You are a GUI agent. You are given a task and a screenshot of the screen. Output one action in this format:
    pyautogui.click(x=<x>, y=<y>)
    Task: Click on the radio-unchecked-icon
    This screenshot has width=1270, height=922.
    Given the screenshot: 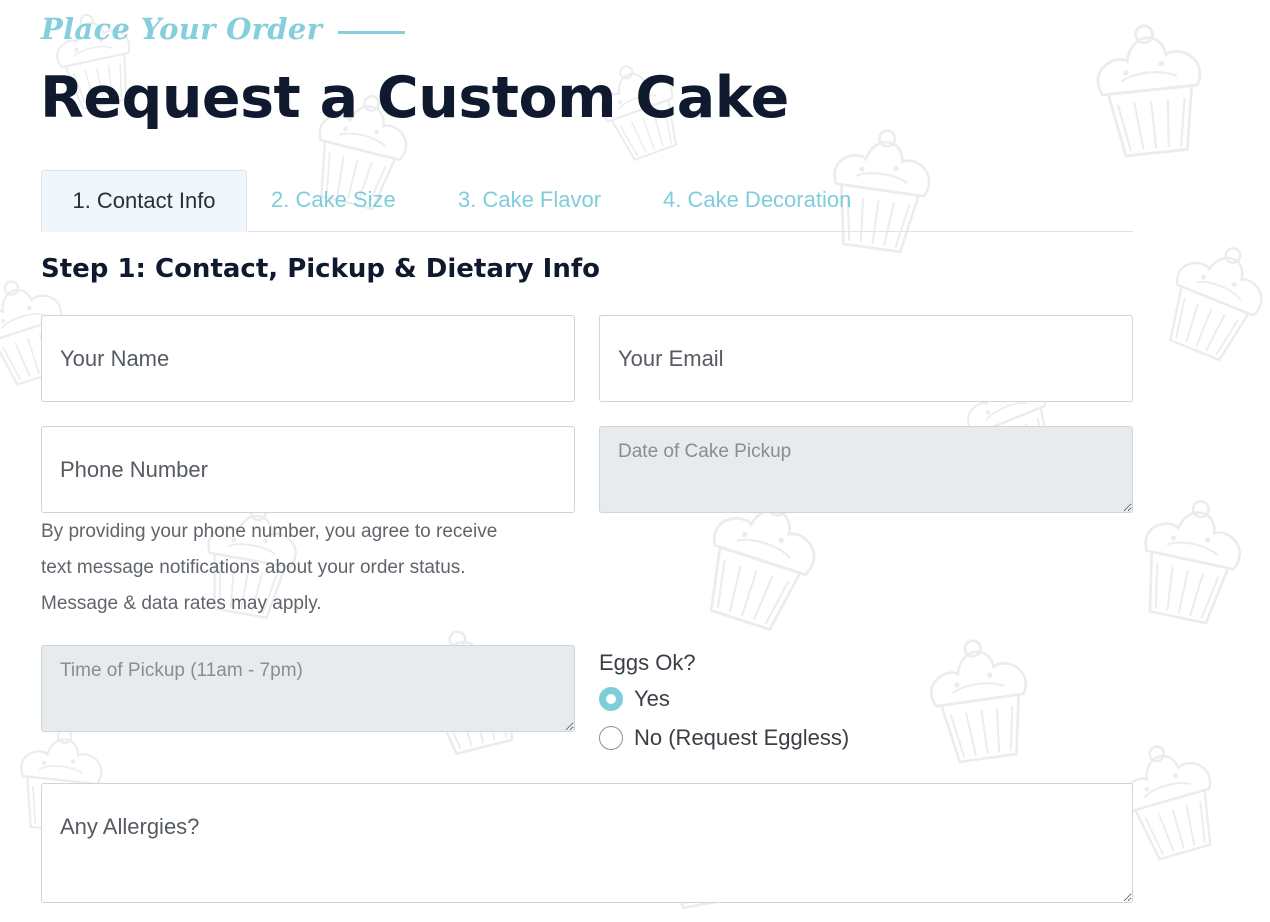 What is the action you would take?
    pyautogui.click(x=611, y=738)
    